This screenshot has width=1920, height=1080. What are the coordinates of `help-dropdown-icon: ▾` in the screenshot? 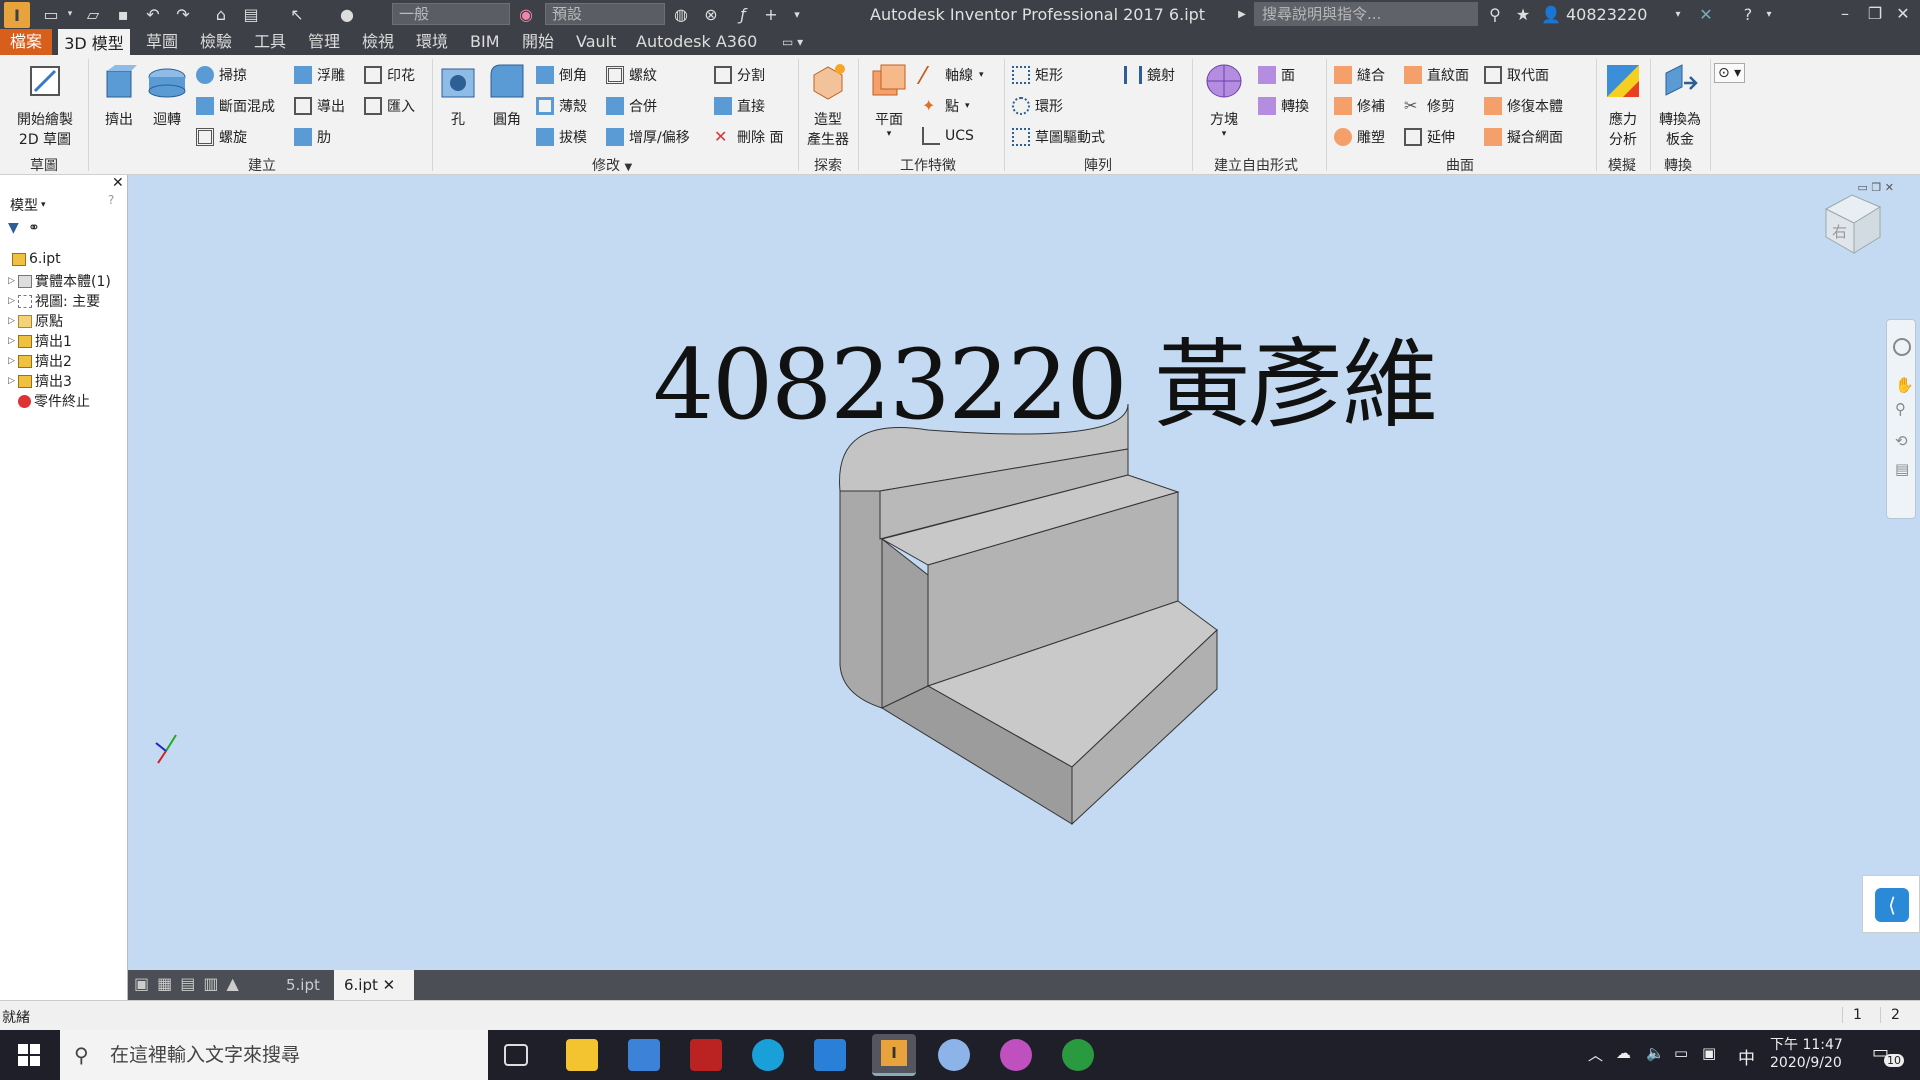 It's located at (1769, 14).